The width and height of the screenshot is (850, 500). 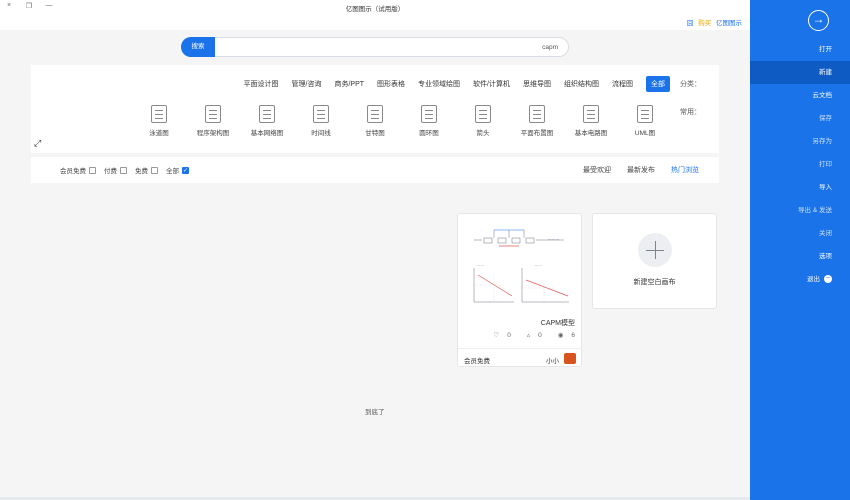 I want to click on title-bar: × ❐ — 亿图图示（试用版）, so click(x=375, y=7).